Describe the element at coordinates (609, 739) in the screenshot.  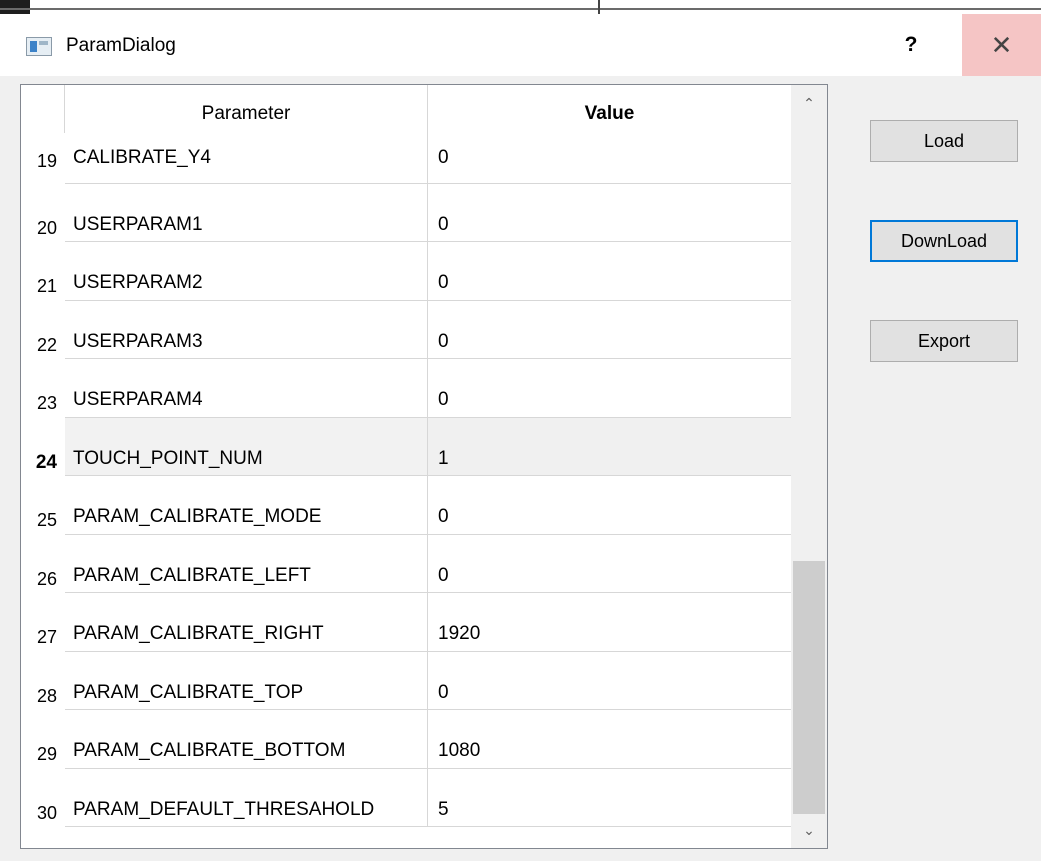
I see `value-cell: 1080` at that location.